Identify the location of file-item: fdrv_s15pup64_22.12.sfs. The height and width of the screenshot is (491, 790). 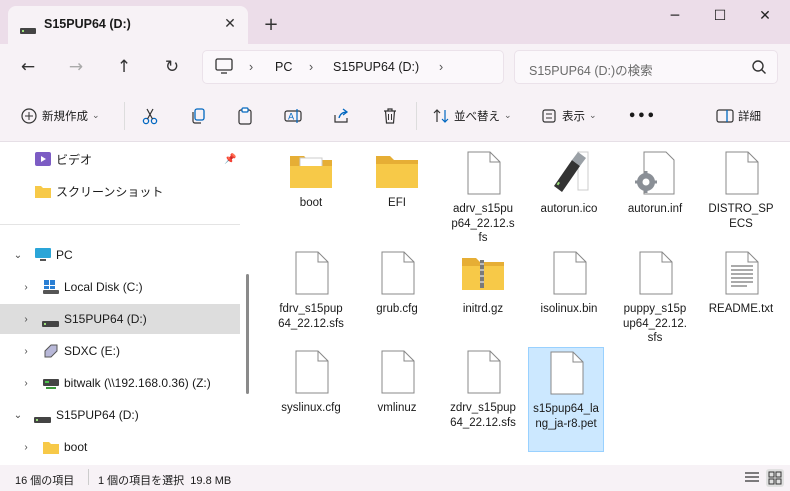
(311, 290).